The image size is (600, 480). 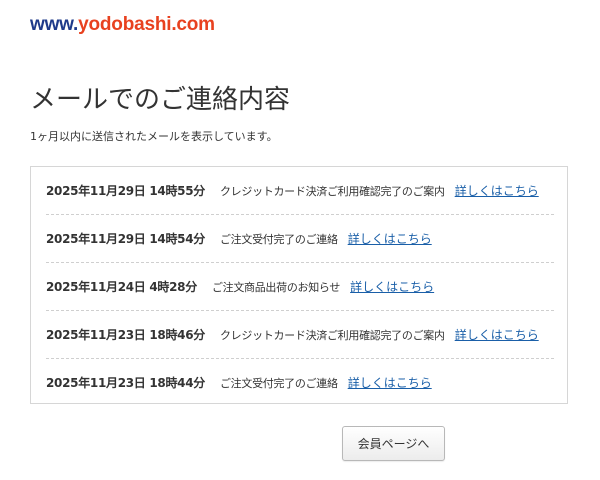 What do you see at coordinates (160, 100) in the screenshot?
I see `page-title: メールでのご連絡内容` at bounding box center [160, 100].